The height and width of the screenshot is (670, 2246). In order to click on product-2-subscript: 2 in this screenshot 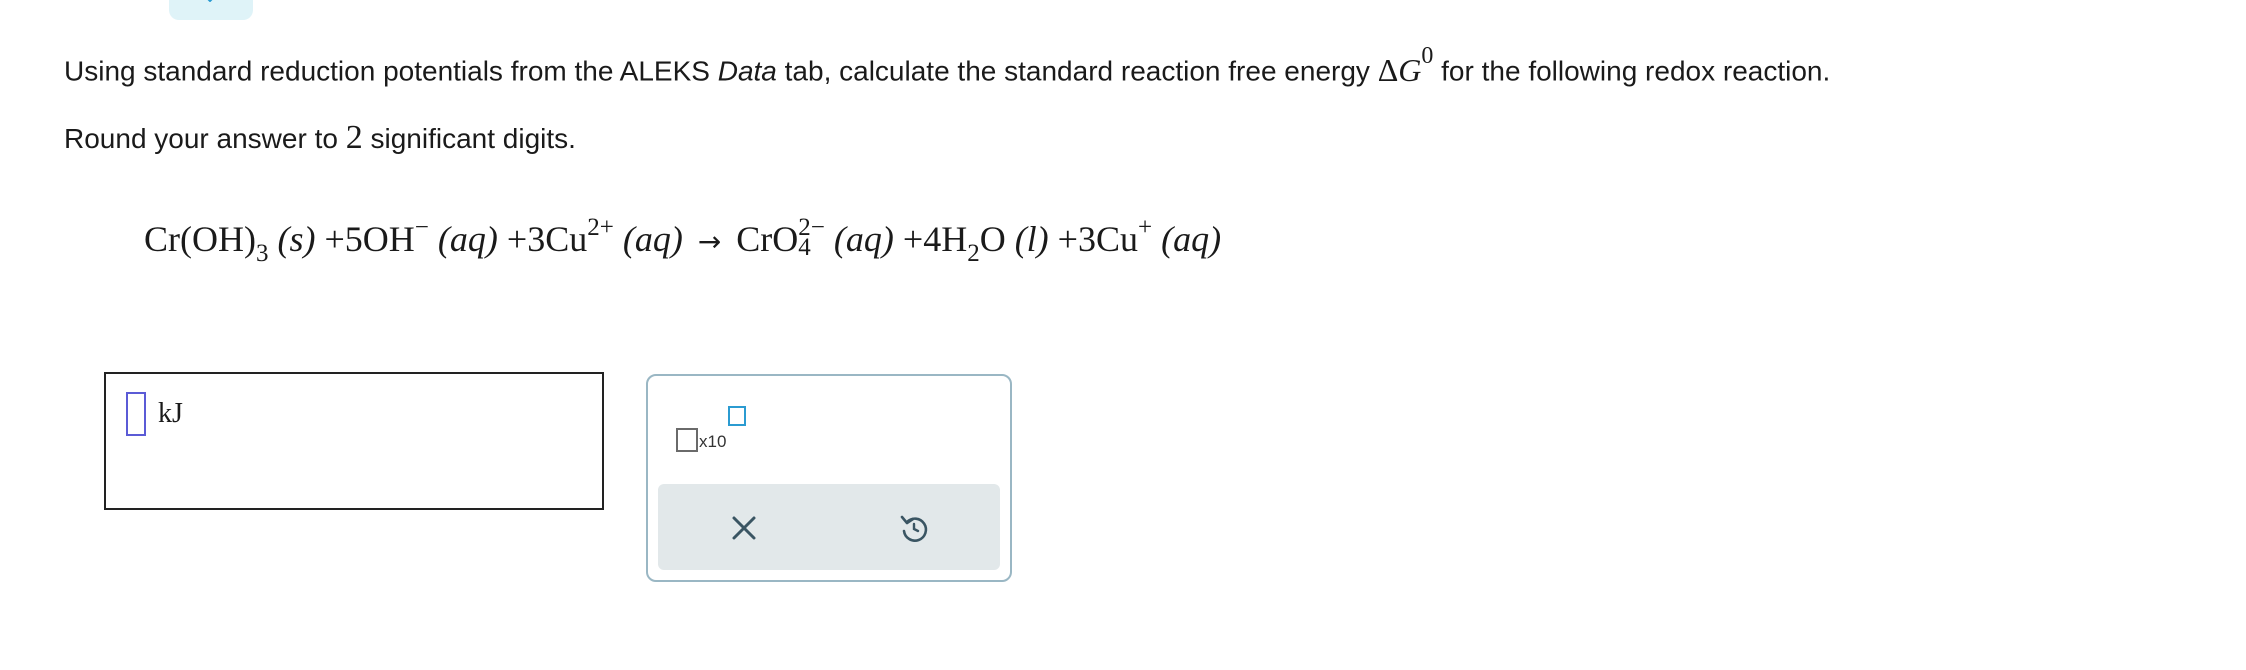, I will do `click(973, 253)`.